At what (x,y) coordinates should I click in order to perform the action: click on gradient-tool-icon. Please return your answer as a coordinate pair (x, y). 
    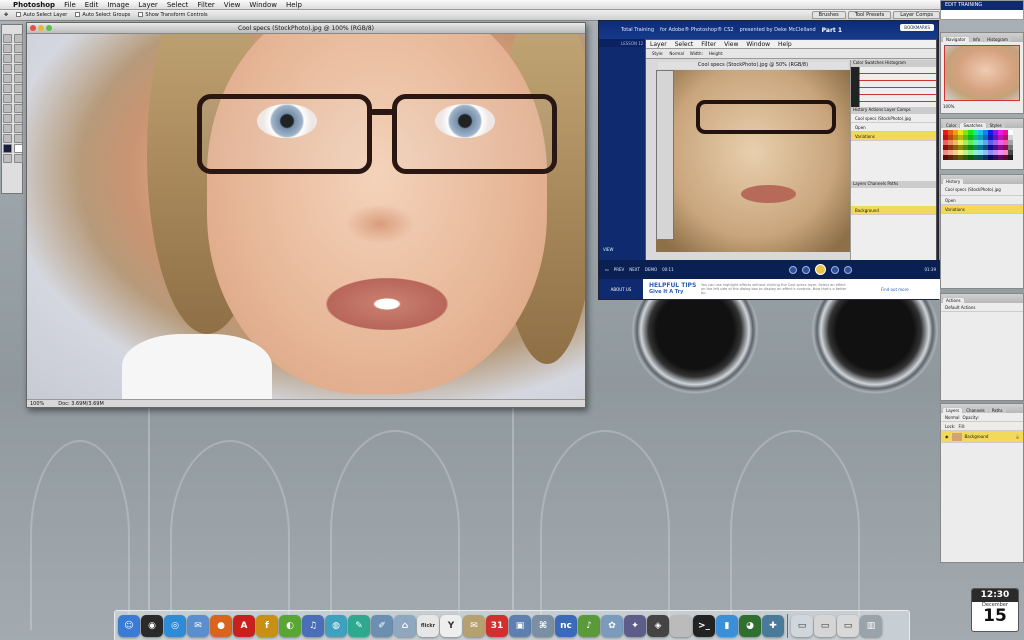
    Looking at the image, I should click on (18, 88).